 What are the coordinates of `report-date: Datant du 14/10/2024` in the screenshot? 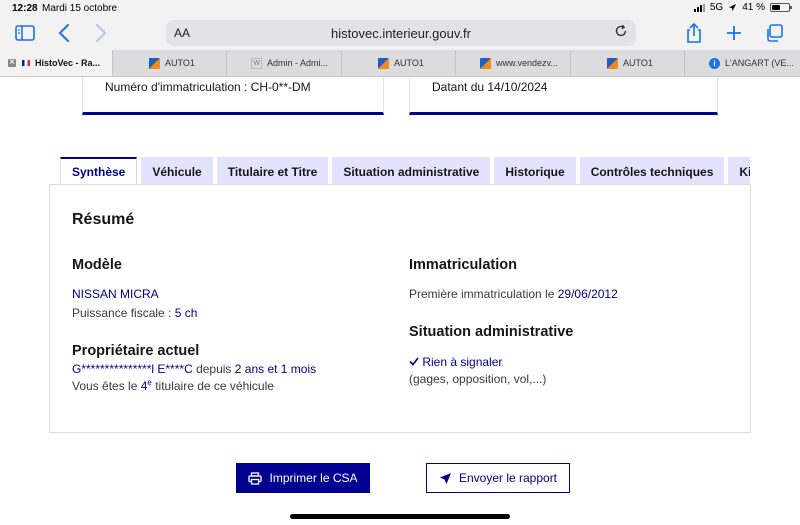 It's located at (490, 87).